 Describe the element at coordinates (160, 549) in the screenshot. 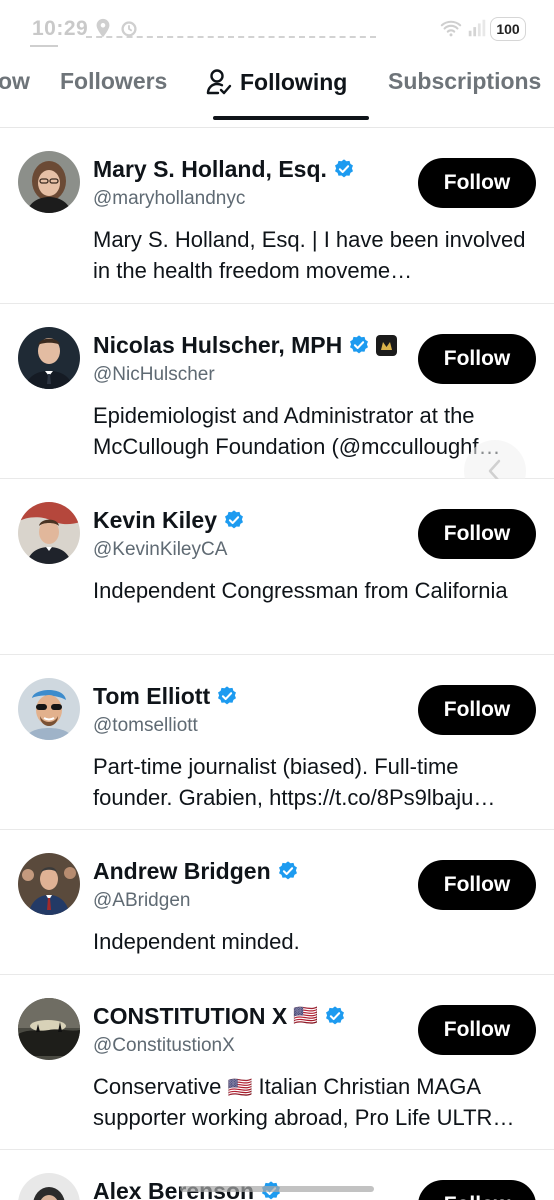

I see `user-handle: @KevinKileyCA` at that location.